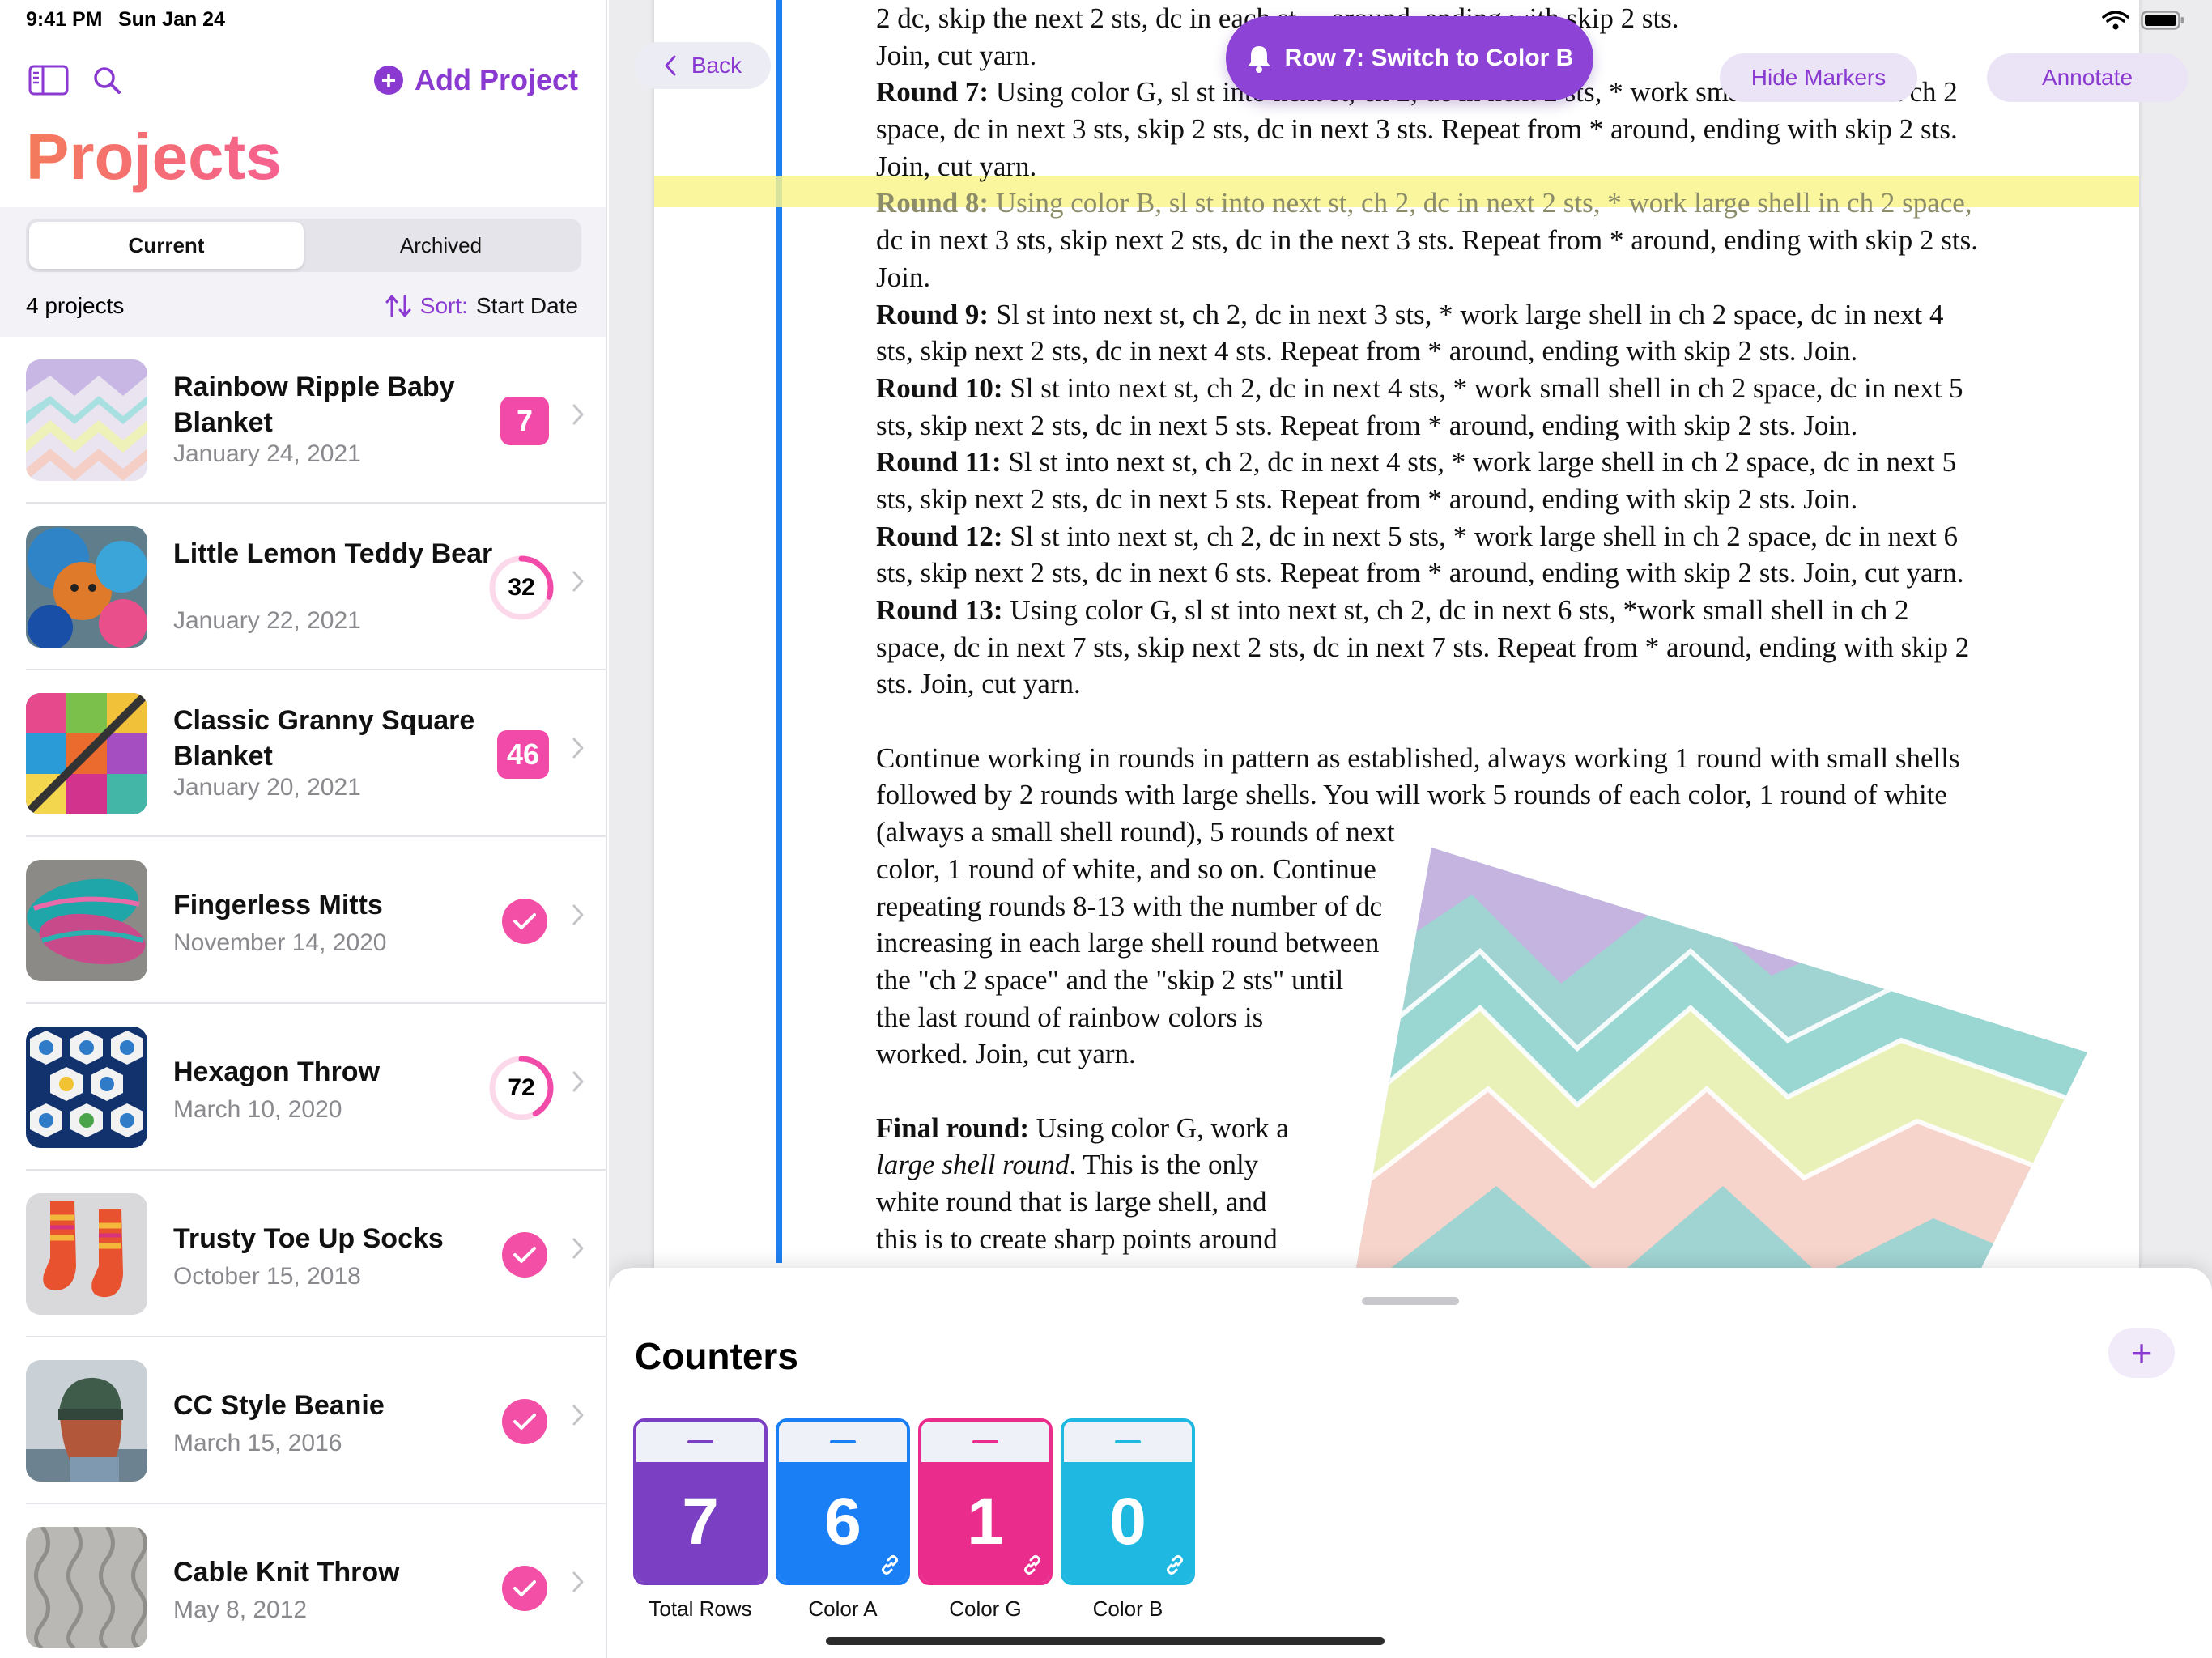 The image size is (2212, 1658). Describe the element at coordinates (309, 1238) in the screenshot. I see `project-name: Trusty Toe Up Socks` at that location.